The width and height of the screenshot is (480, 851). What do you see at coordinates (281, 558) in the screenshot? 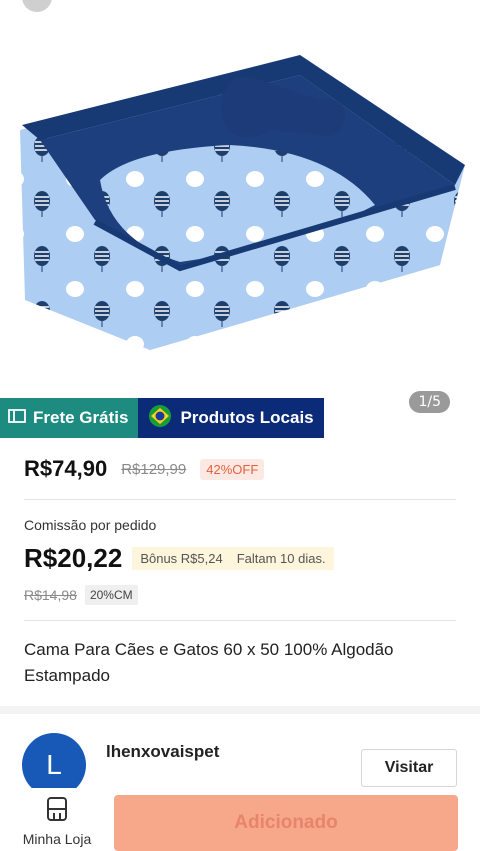
I see `bonus-days-left: Faltam 10 dias.` at bounding box center [281, 558].